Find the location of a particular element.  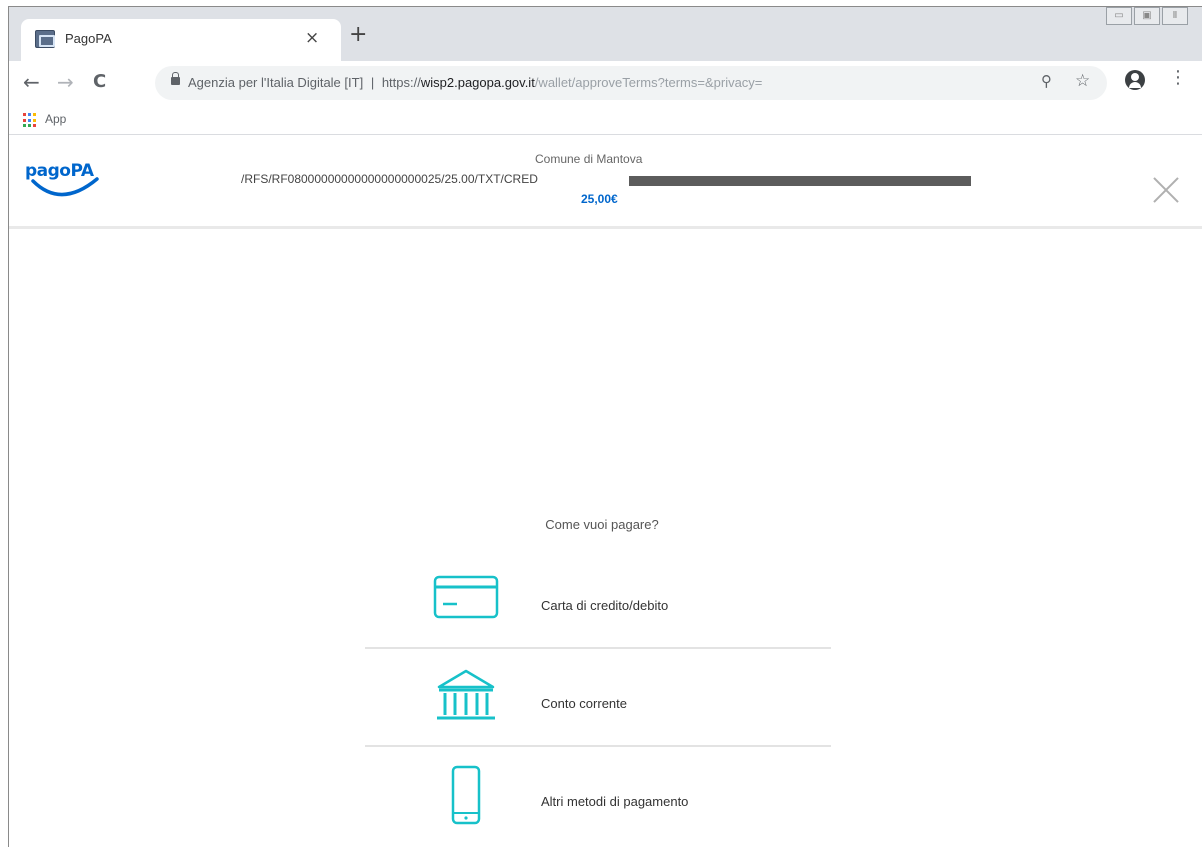

payment-amount: 25,00€ is located at coordinates (599, 199).